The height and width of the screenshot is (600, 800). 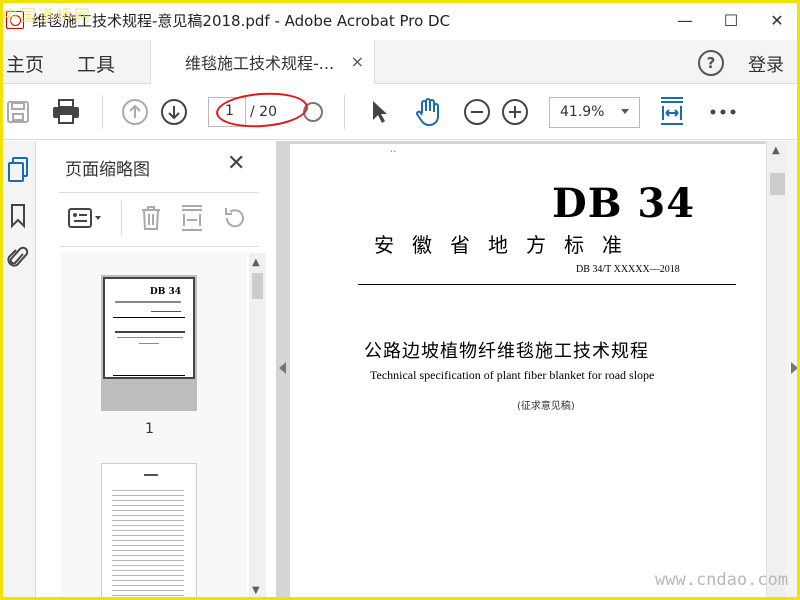 What do you see at coordinates (546, 406) in the screenshot?
I see `doc-draft-note: (征求意见稿)` at bounding box center [546, 406].